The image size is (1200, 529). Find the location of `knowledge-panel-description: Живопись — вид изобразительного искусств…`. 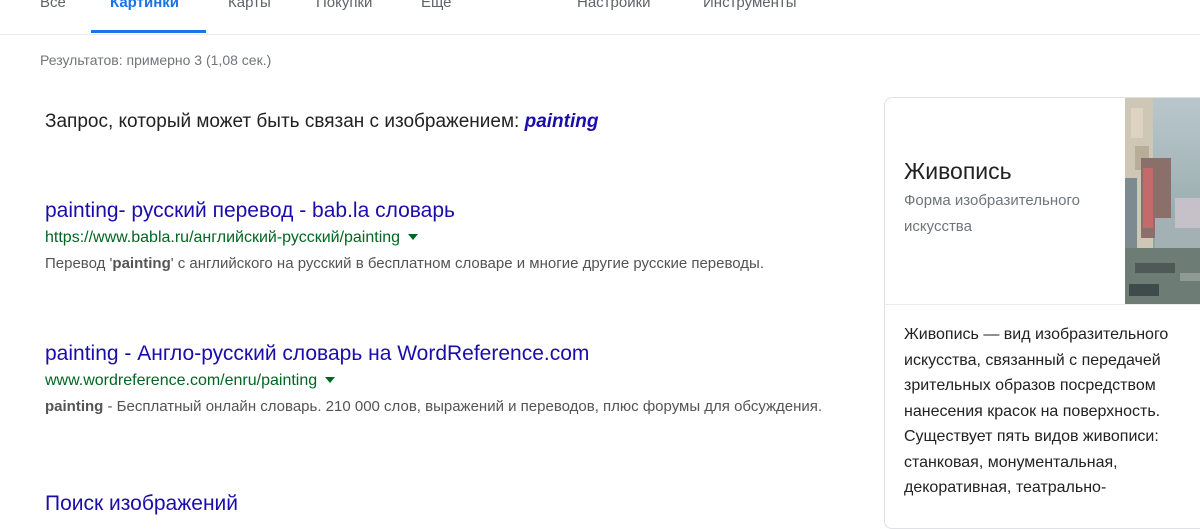

knowledge-panel-description: Живопись — вид изобразительного искусств… is located at coordinates (1036, 411).